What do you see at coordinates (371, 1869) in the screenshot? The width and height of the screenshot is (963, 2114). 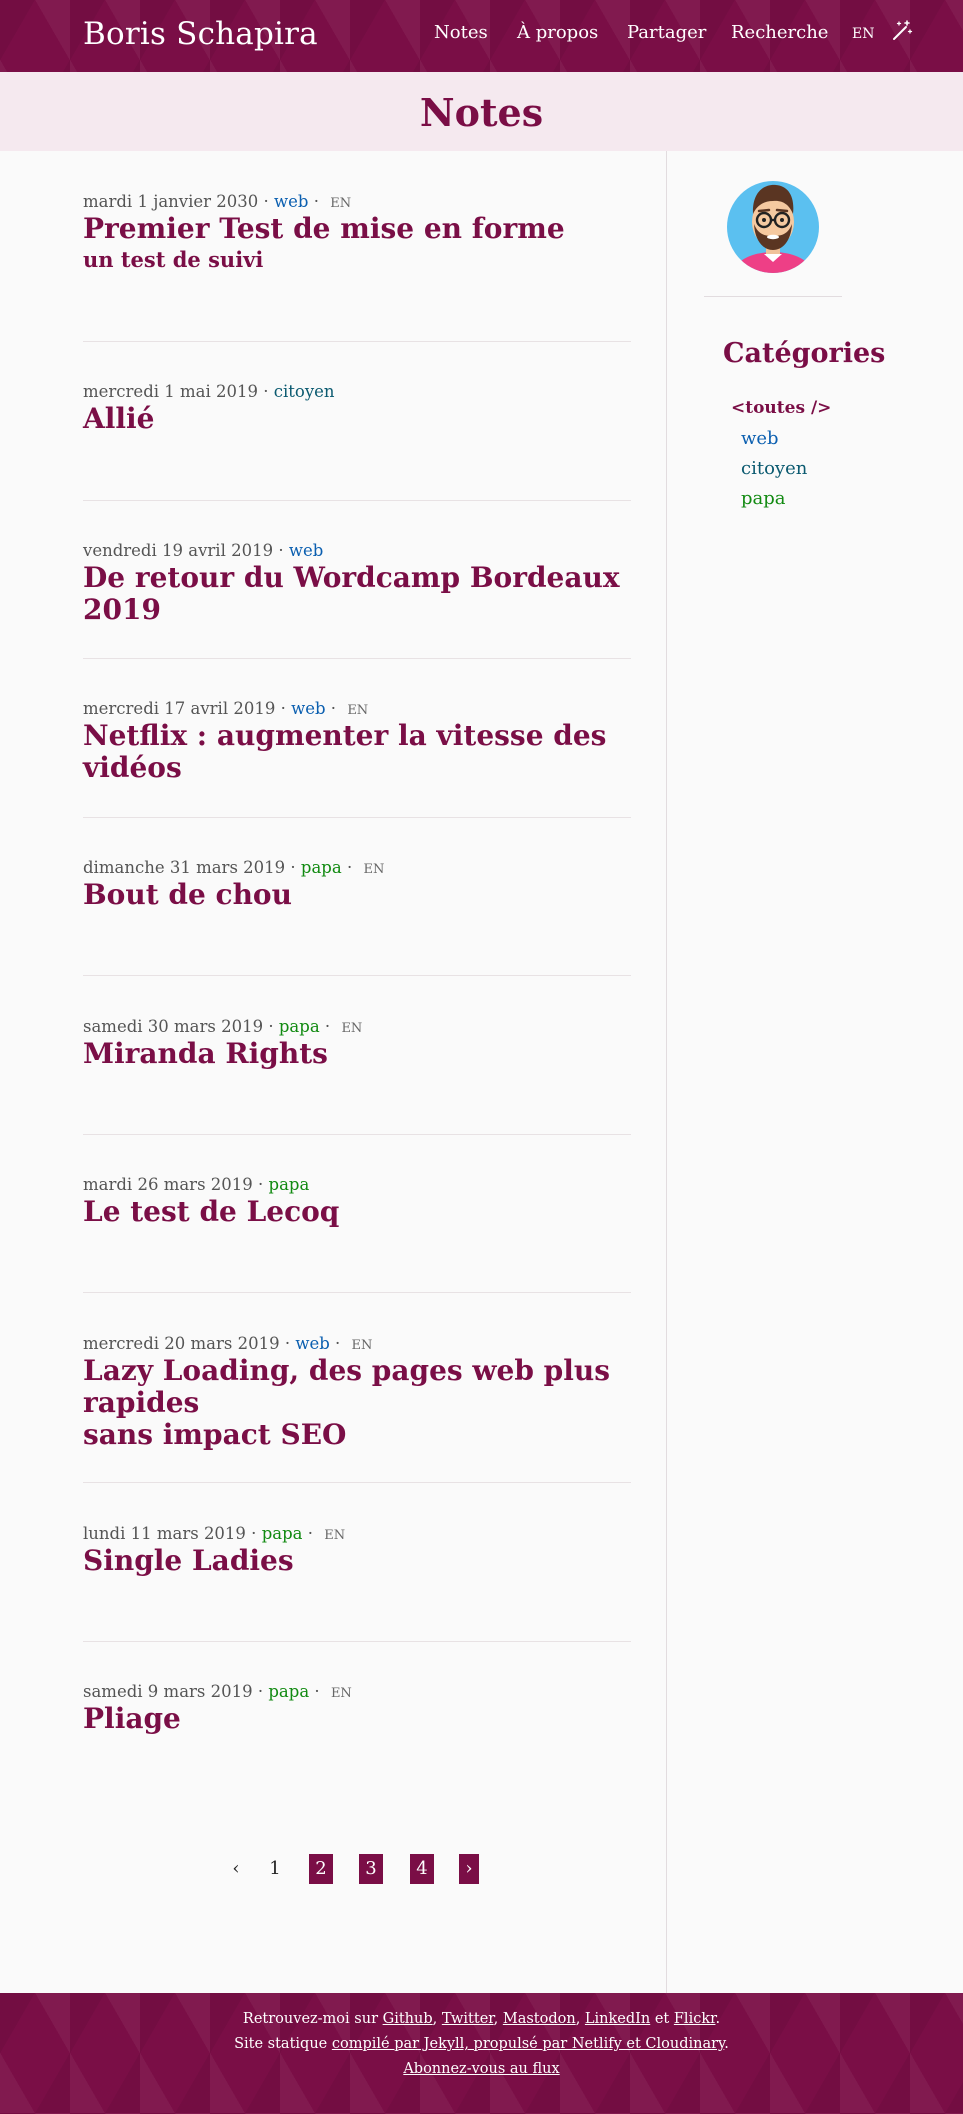 I see `pagination-page-3: 3` at bounding box center [371, 1869].